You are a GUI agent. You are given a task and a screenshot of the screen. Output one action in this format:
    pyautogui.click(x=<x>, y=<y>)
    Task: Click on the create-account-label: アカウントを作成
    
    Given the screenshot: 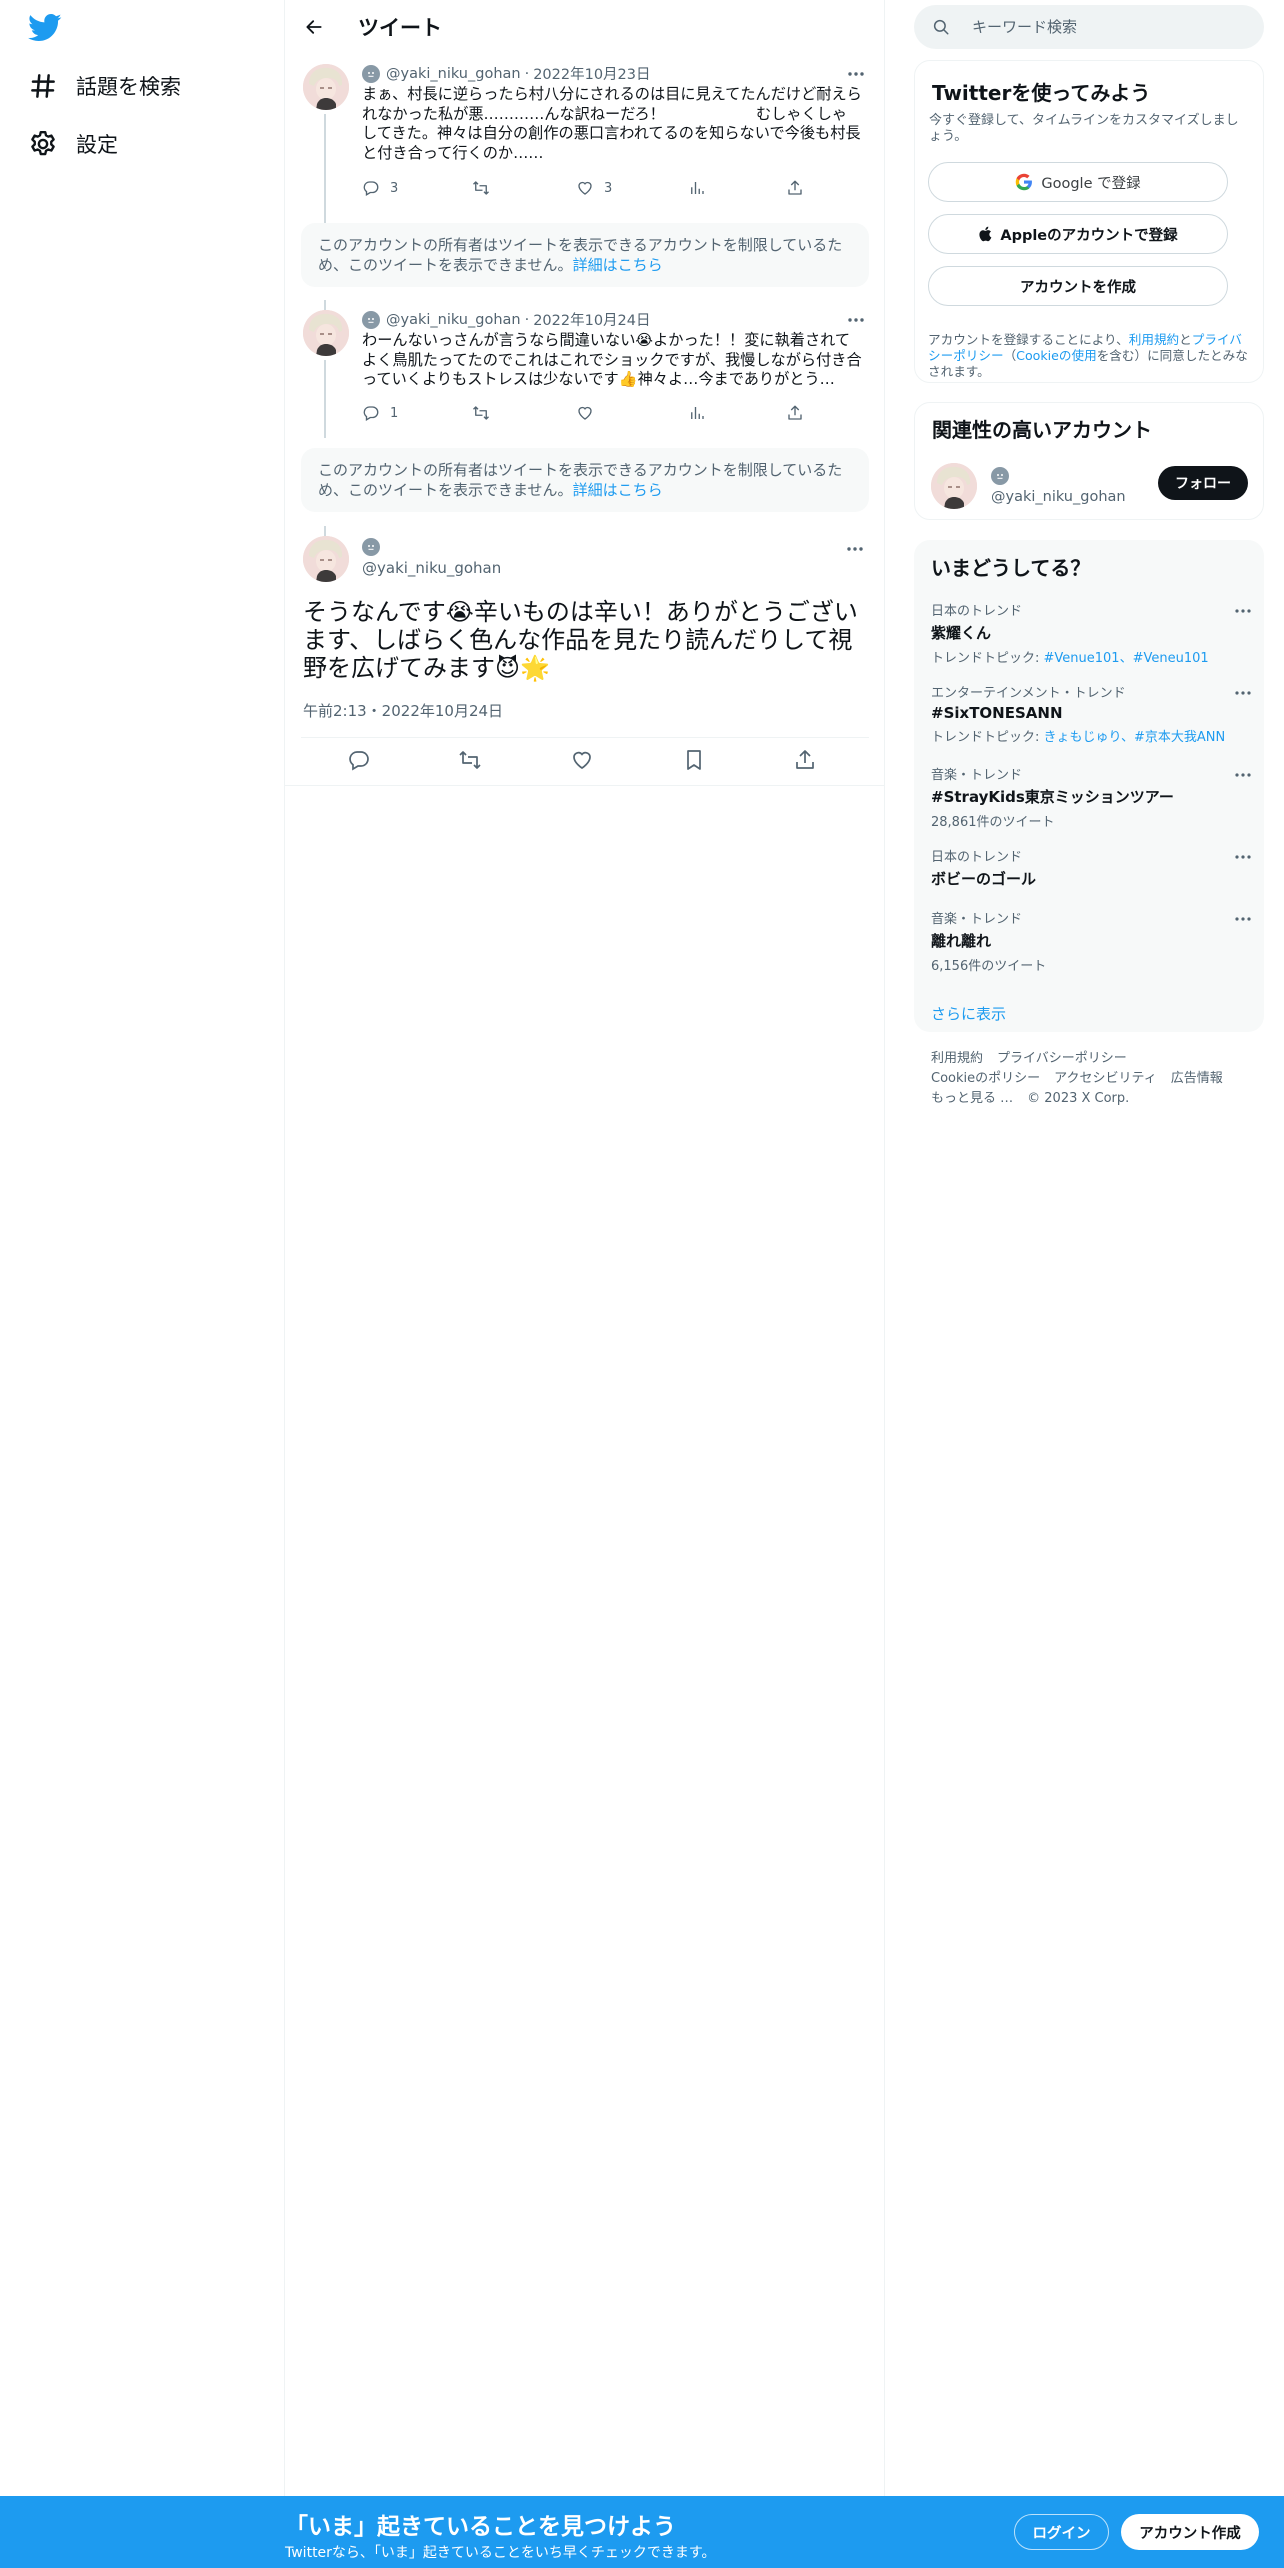 What is the action you would take?
    pyautogui.click(x=1078, y=287)
    